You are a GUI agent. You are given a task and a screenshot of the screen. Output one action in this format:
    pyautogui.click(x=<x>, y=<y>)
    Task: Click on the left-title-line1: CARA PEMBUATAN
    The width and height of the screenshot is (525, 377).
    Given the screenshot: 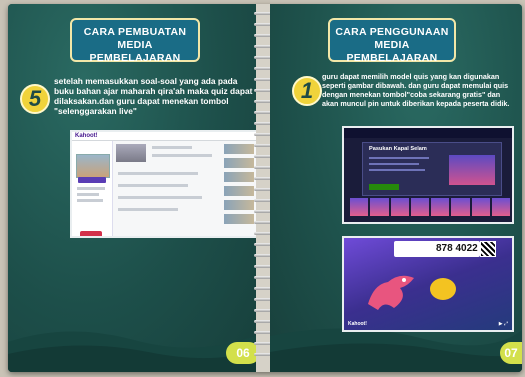 What is the action you would take?
    pyautogui.click(x=135, y=32)
    